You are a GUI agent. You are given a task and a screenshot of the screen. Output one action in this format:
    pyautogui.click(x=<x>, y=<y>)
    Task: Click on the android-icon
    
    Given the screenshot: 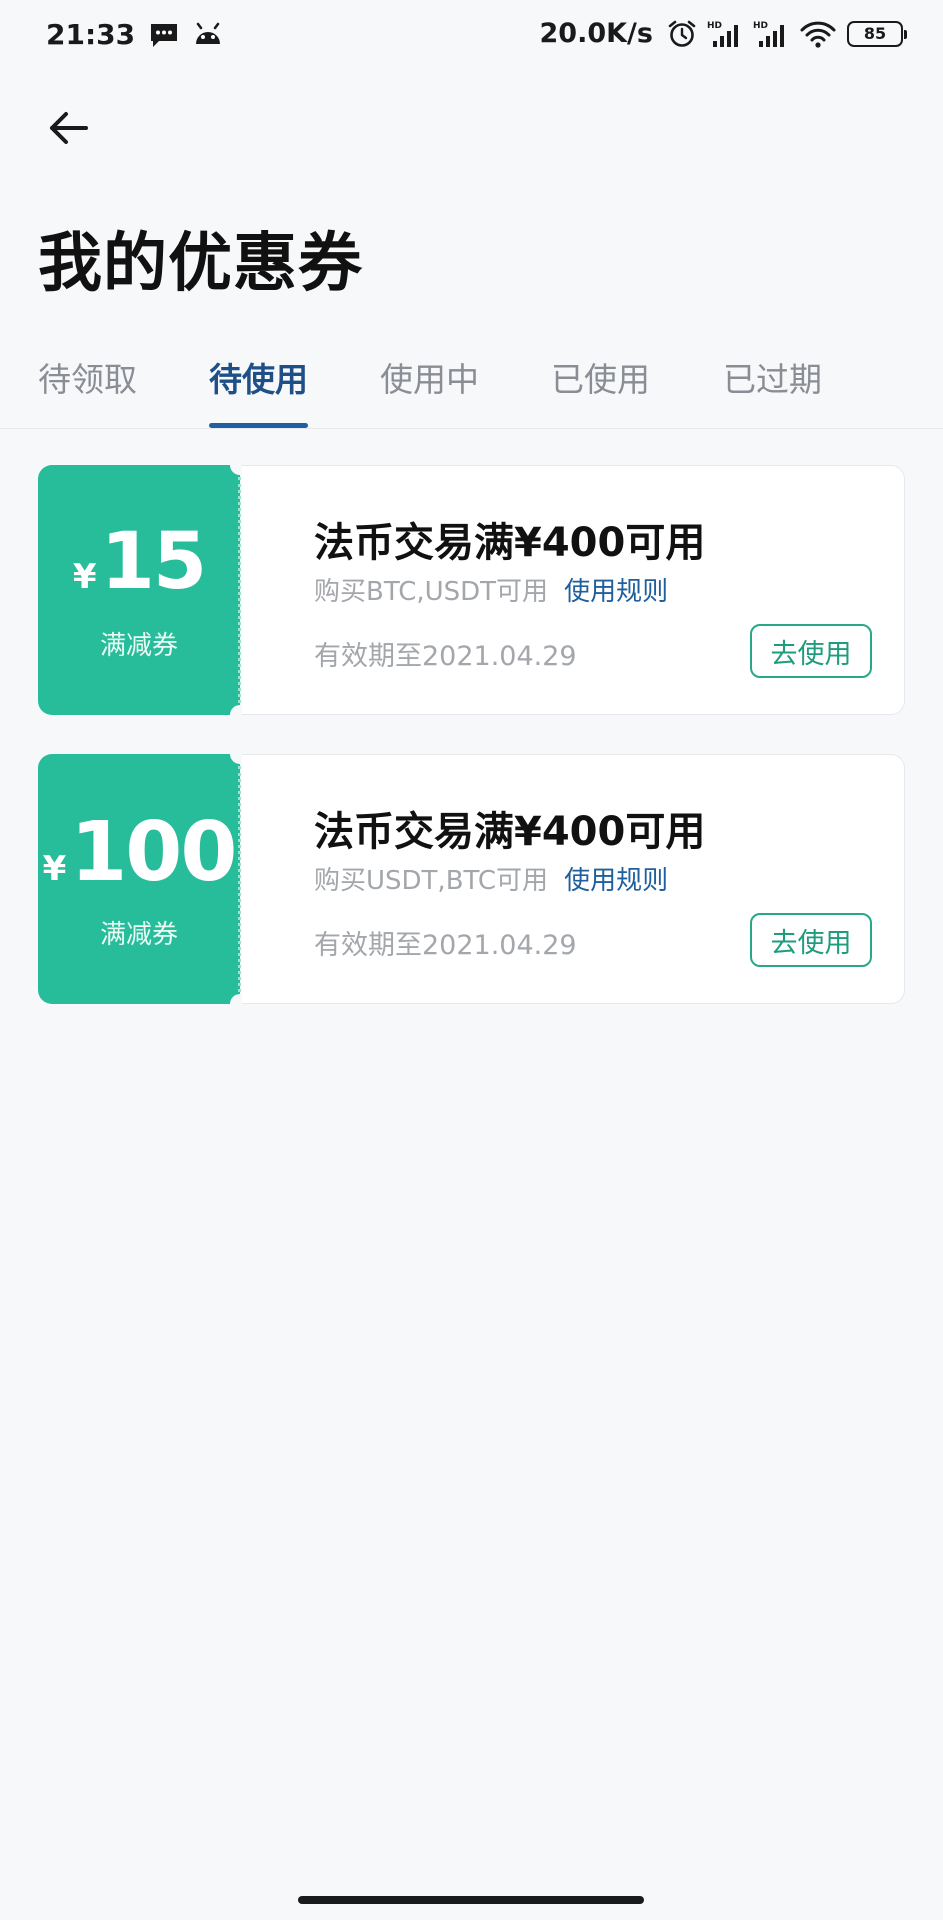 What is the action you would take?
    pyautogui.click(x=208, y=35)
    